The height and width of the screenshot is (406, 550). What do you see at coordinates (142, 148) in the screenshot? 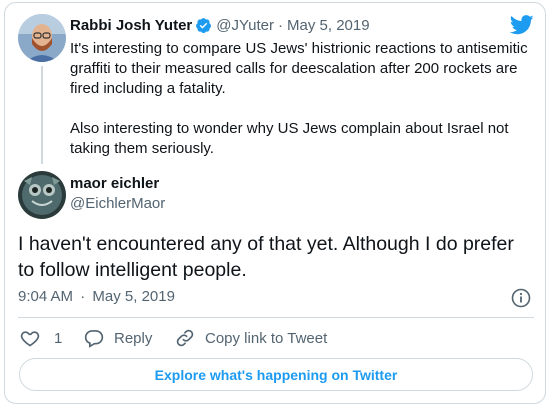
I see `parent-text-line: taking them seriously.` at bounding box center [142, 148].